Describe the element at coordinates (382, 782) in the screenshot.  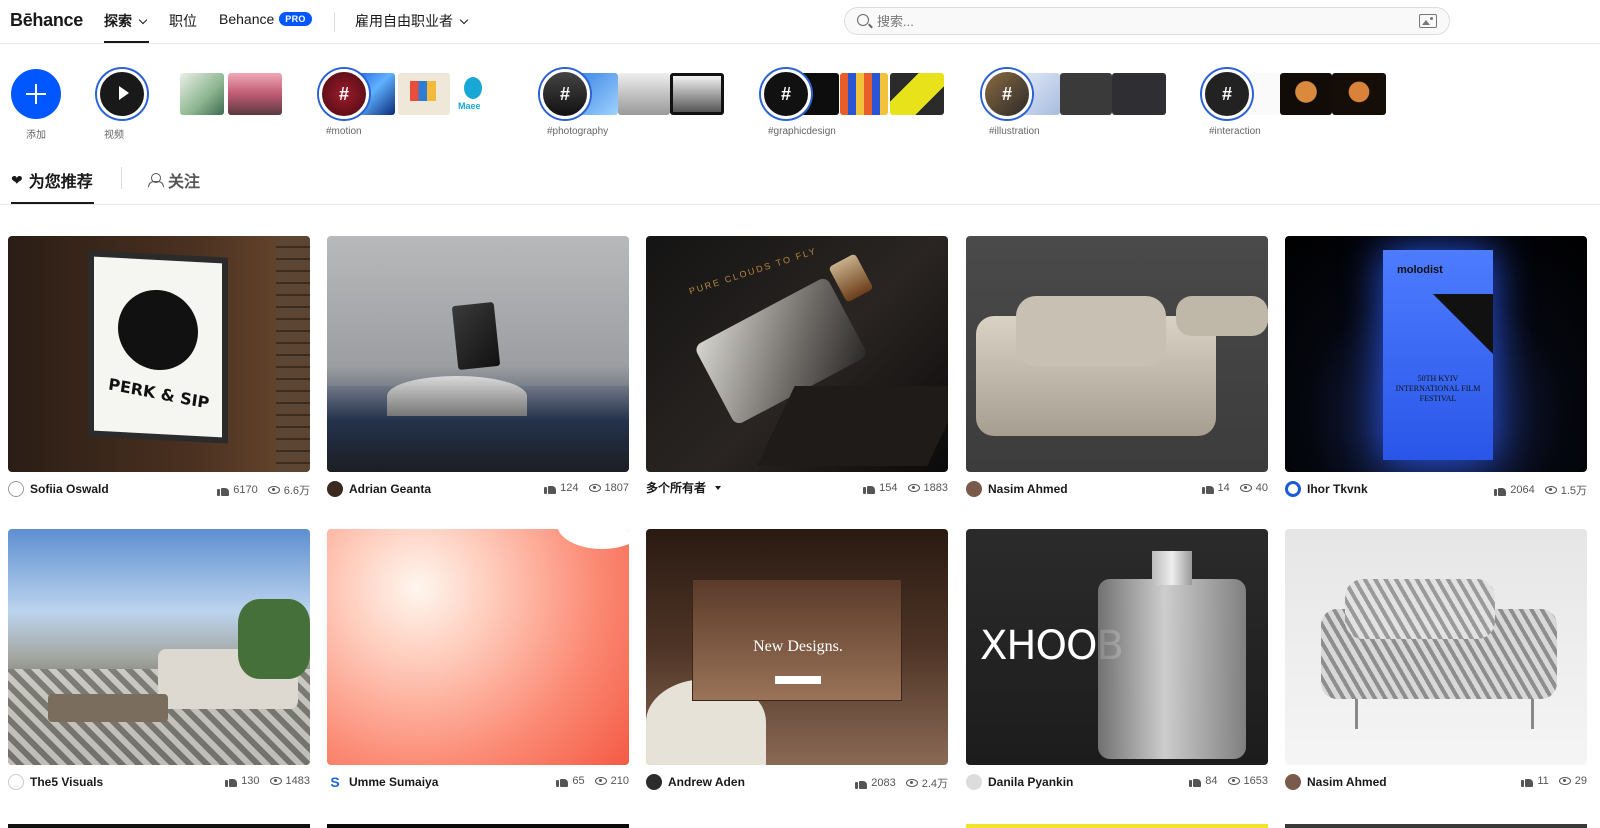
I see `project-owner: S Umme Sumaiya` at that location.